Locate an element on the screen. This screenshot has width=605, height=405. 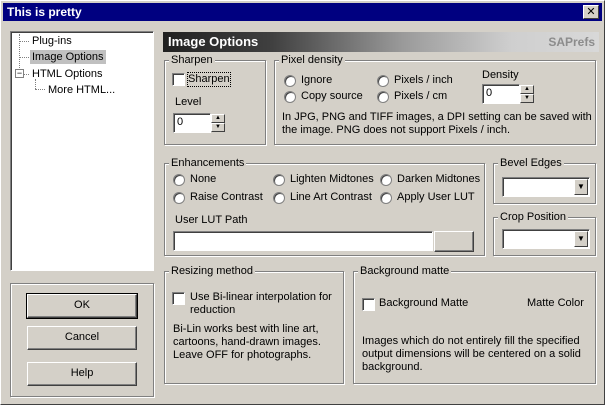
help-button: Help is located at coordinates (82, 374).